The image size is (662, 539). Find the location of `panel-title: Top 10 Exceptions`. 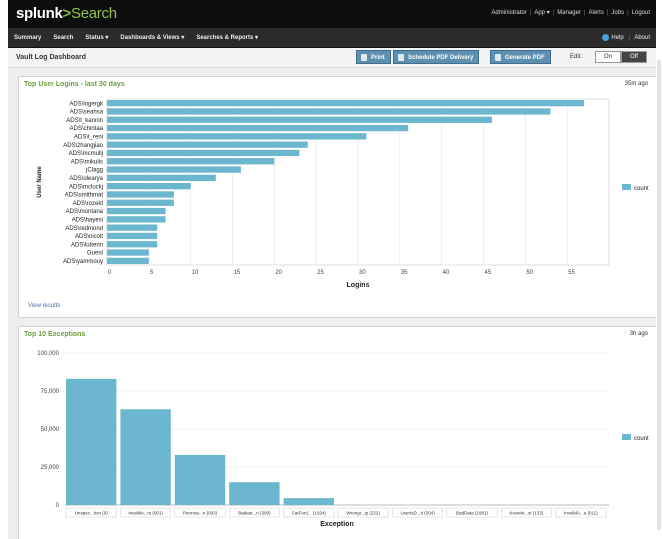

panel-title: Top 10 Exceptions is located at coordinates (55, 334).